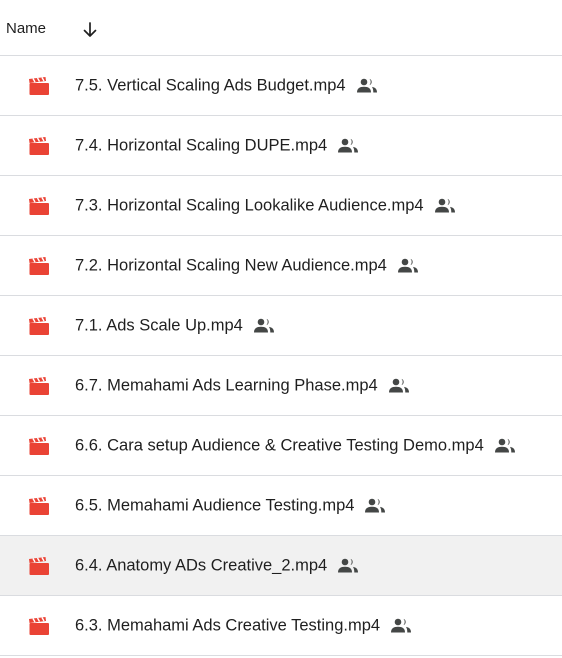 The width and height of the screenshot is (562, 658). I want to click on file-name: 7.1. Ads Scale Up.mp4, so click(175, 325).